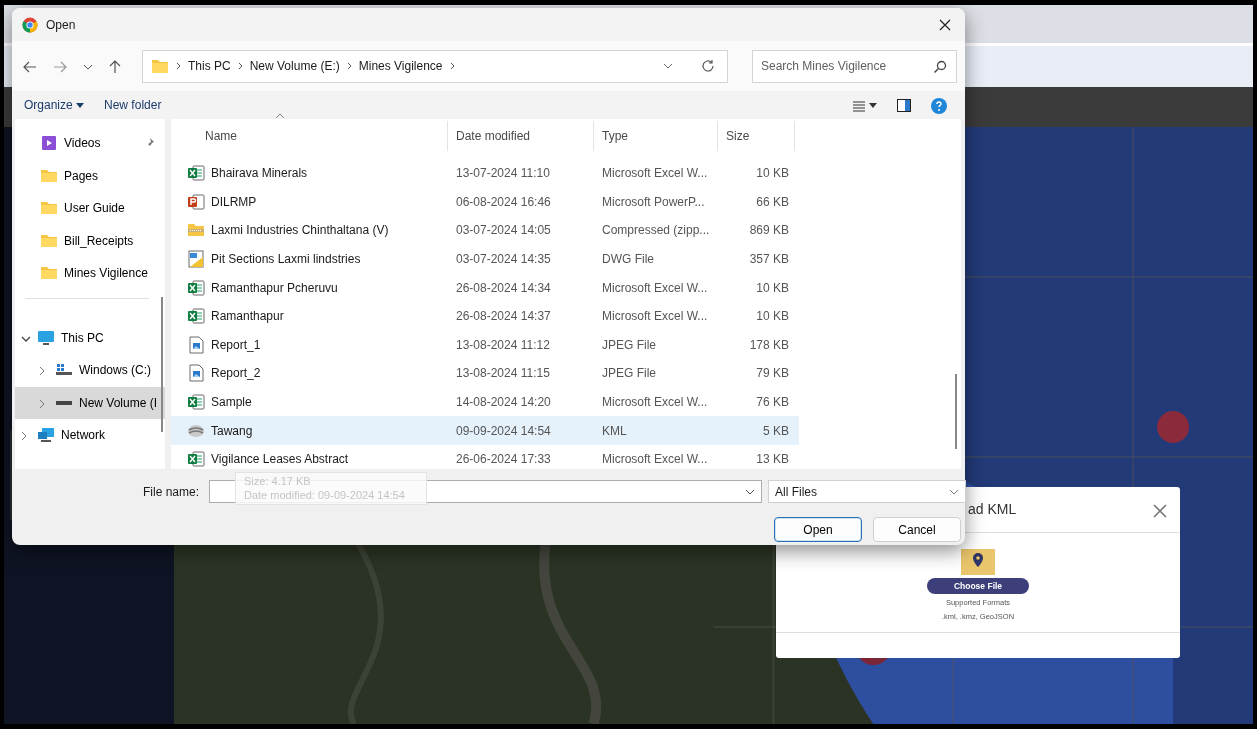  I want to click on back-arrow-icon, so click(30, 67).